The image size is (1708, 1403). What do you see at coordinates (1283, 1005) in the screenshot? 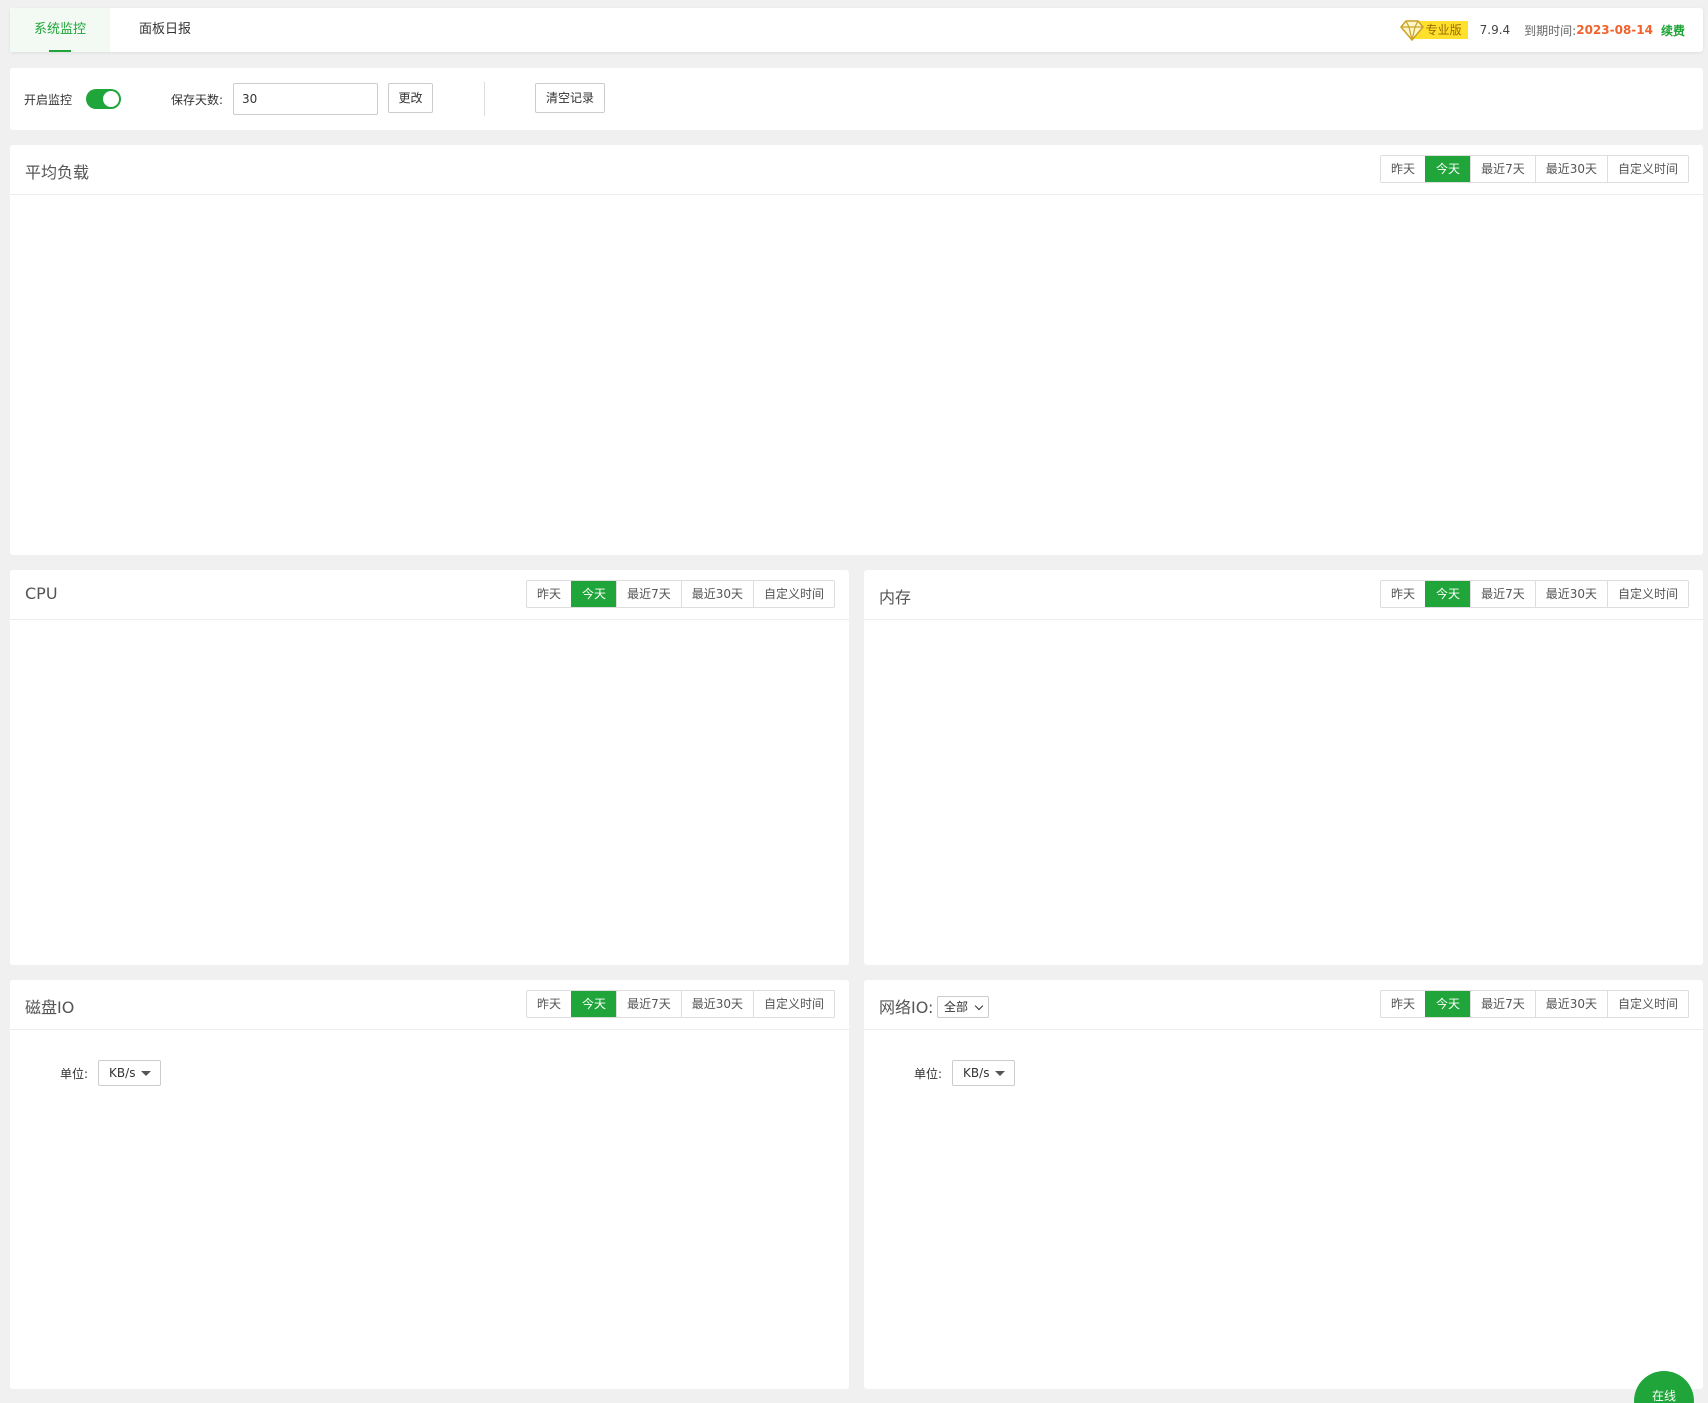
I see `panel-header: 网络IO: 全部 昨天 今天 最近7天 最近30天 自定义时间` at bounding box center [1283, 1005].